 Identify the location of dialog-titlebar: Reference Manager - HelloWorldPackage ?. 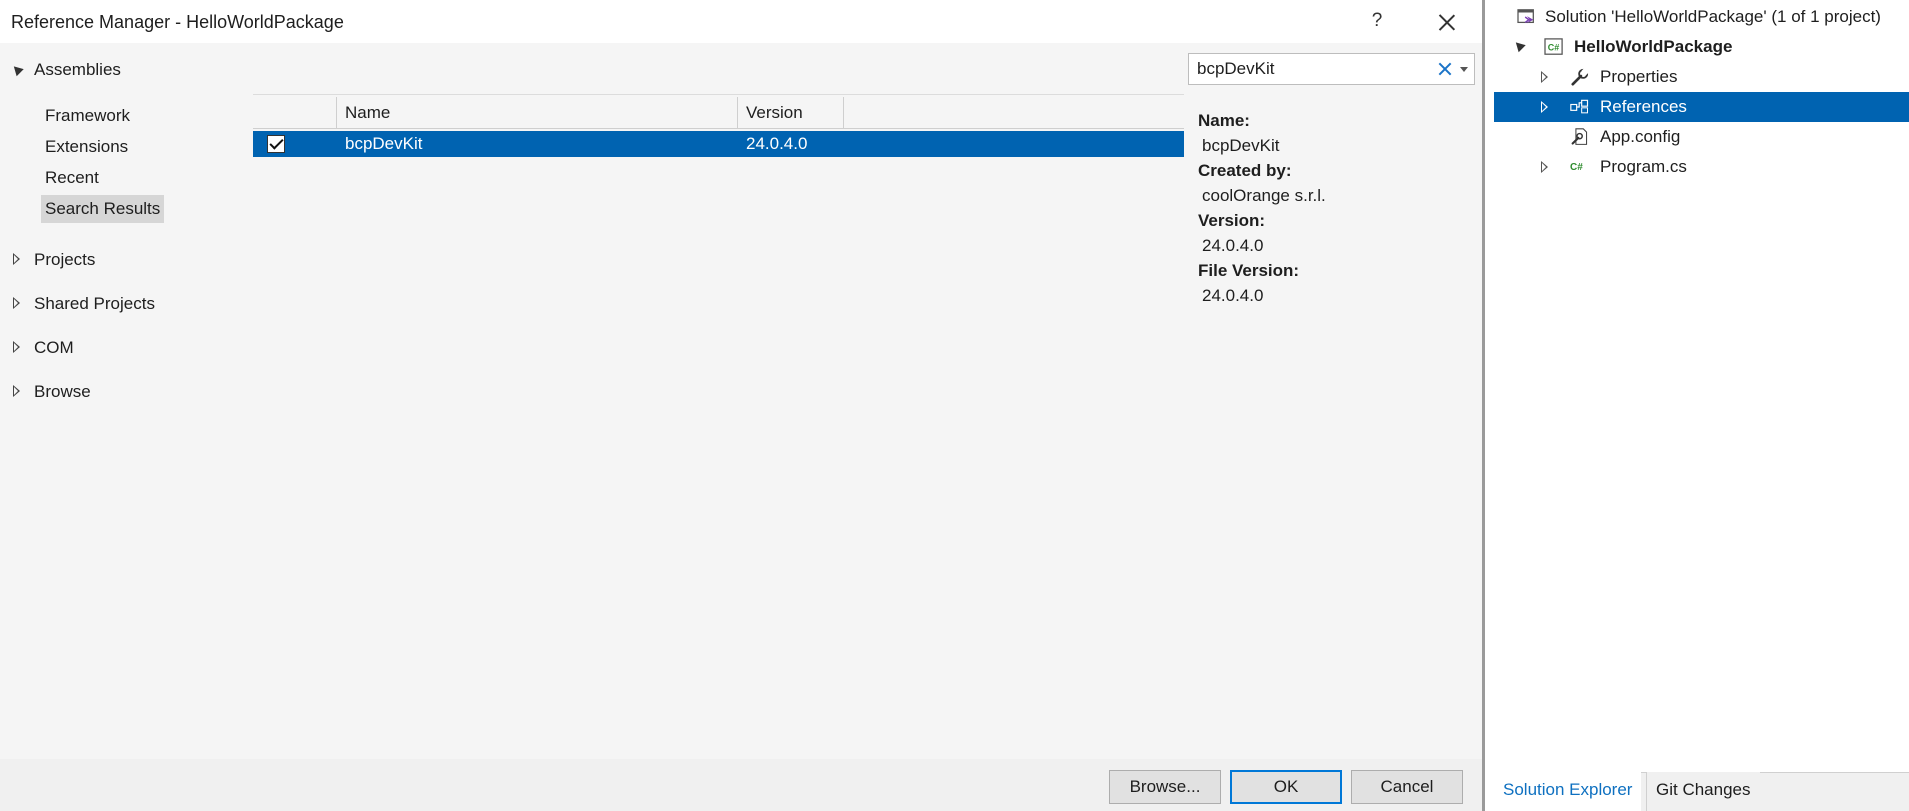
(741, 21).